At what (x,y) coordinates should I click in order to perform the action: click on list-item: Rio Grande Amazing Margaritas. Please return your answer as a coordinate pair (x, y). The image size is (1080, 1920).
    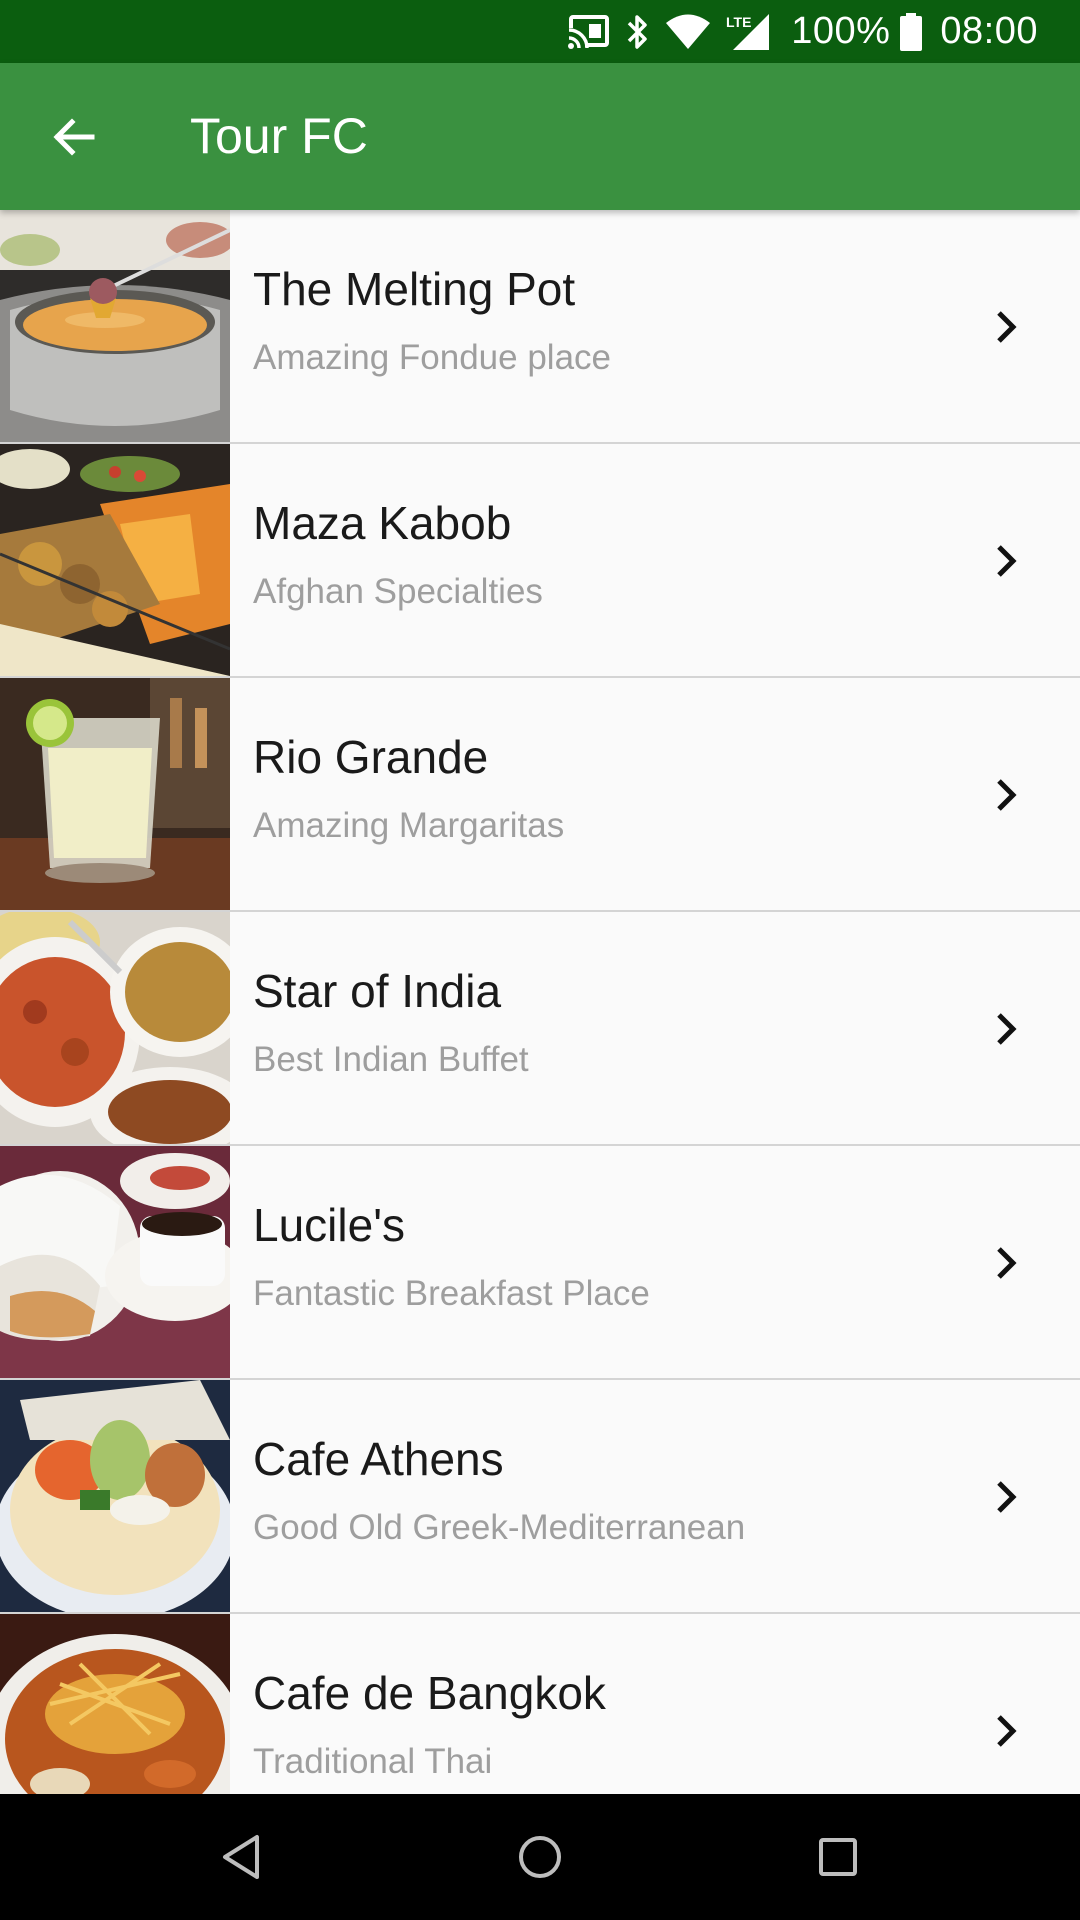
    Looking at the image, I should click on (540, 795).